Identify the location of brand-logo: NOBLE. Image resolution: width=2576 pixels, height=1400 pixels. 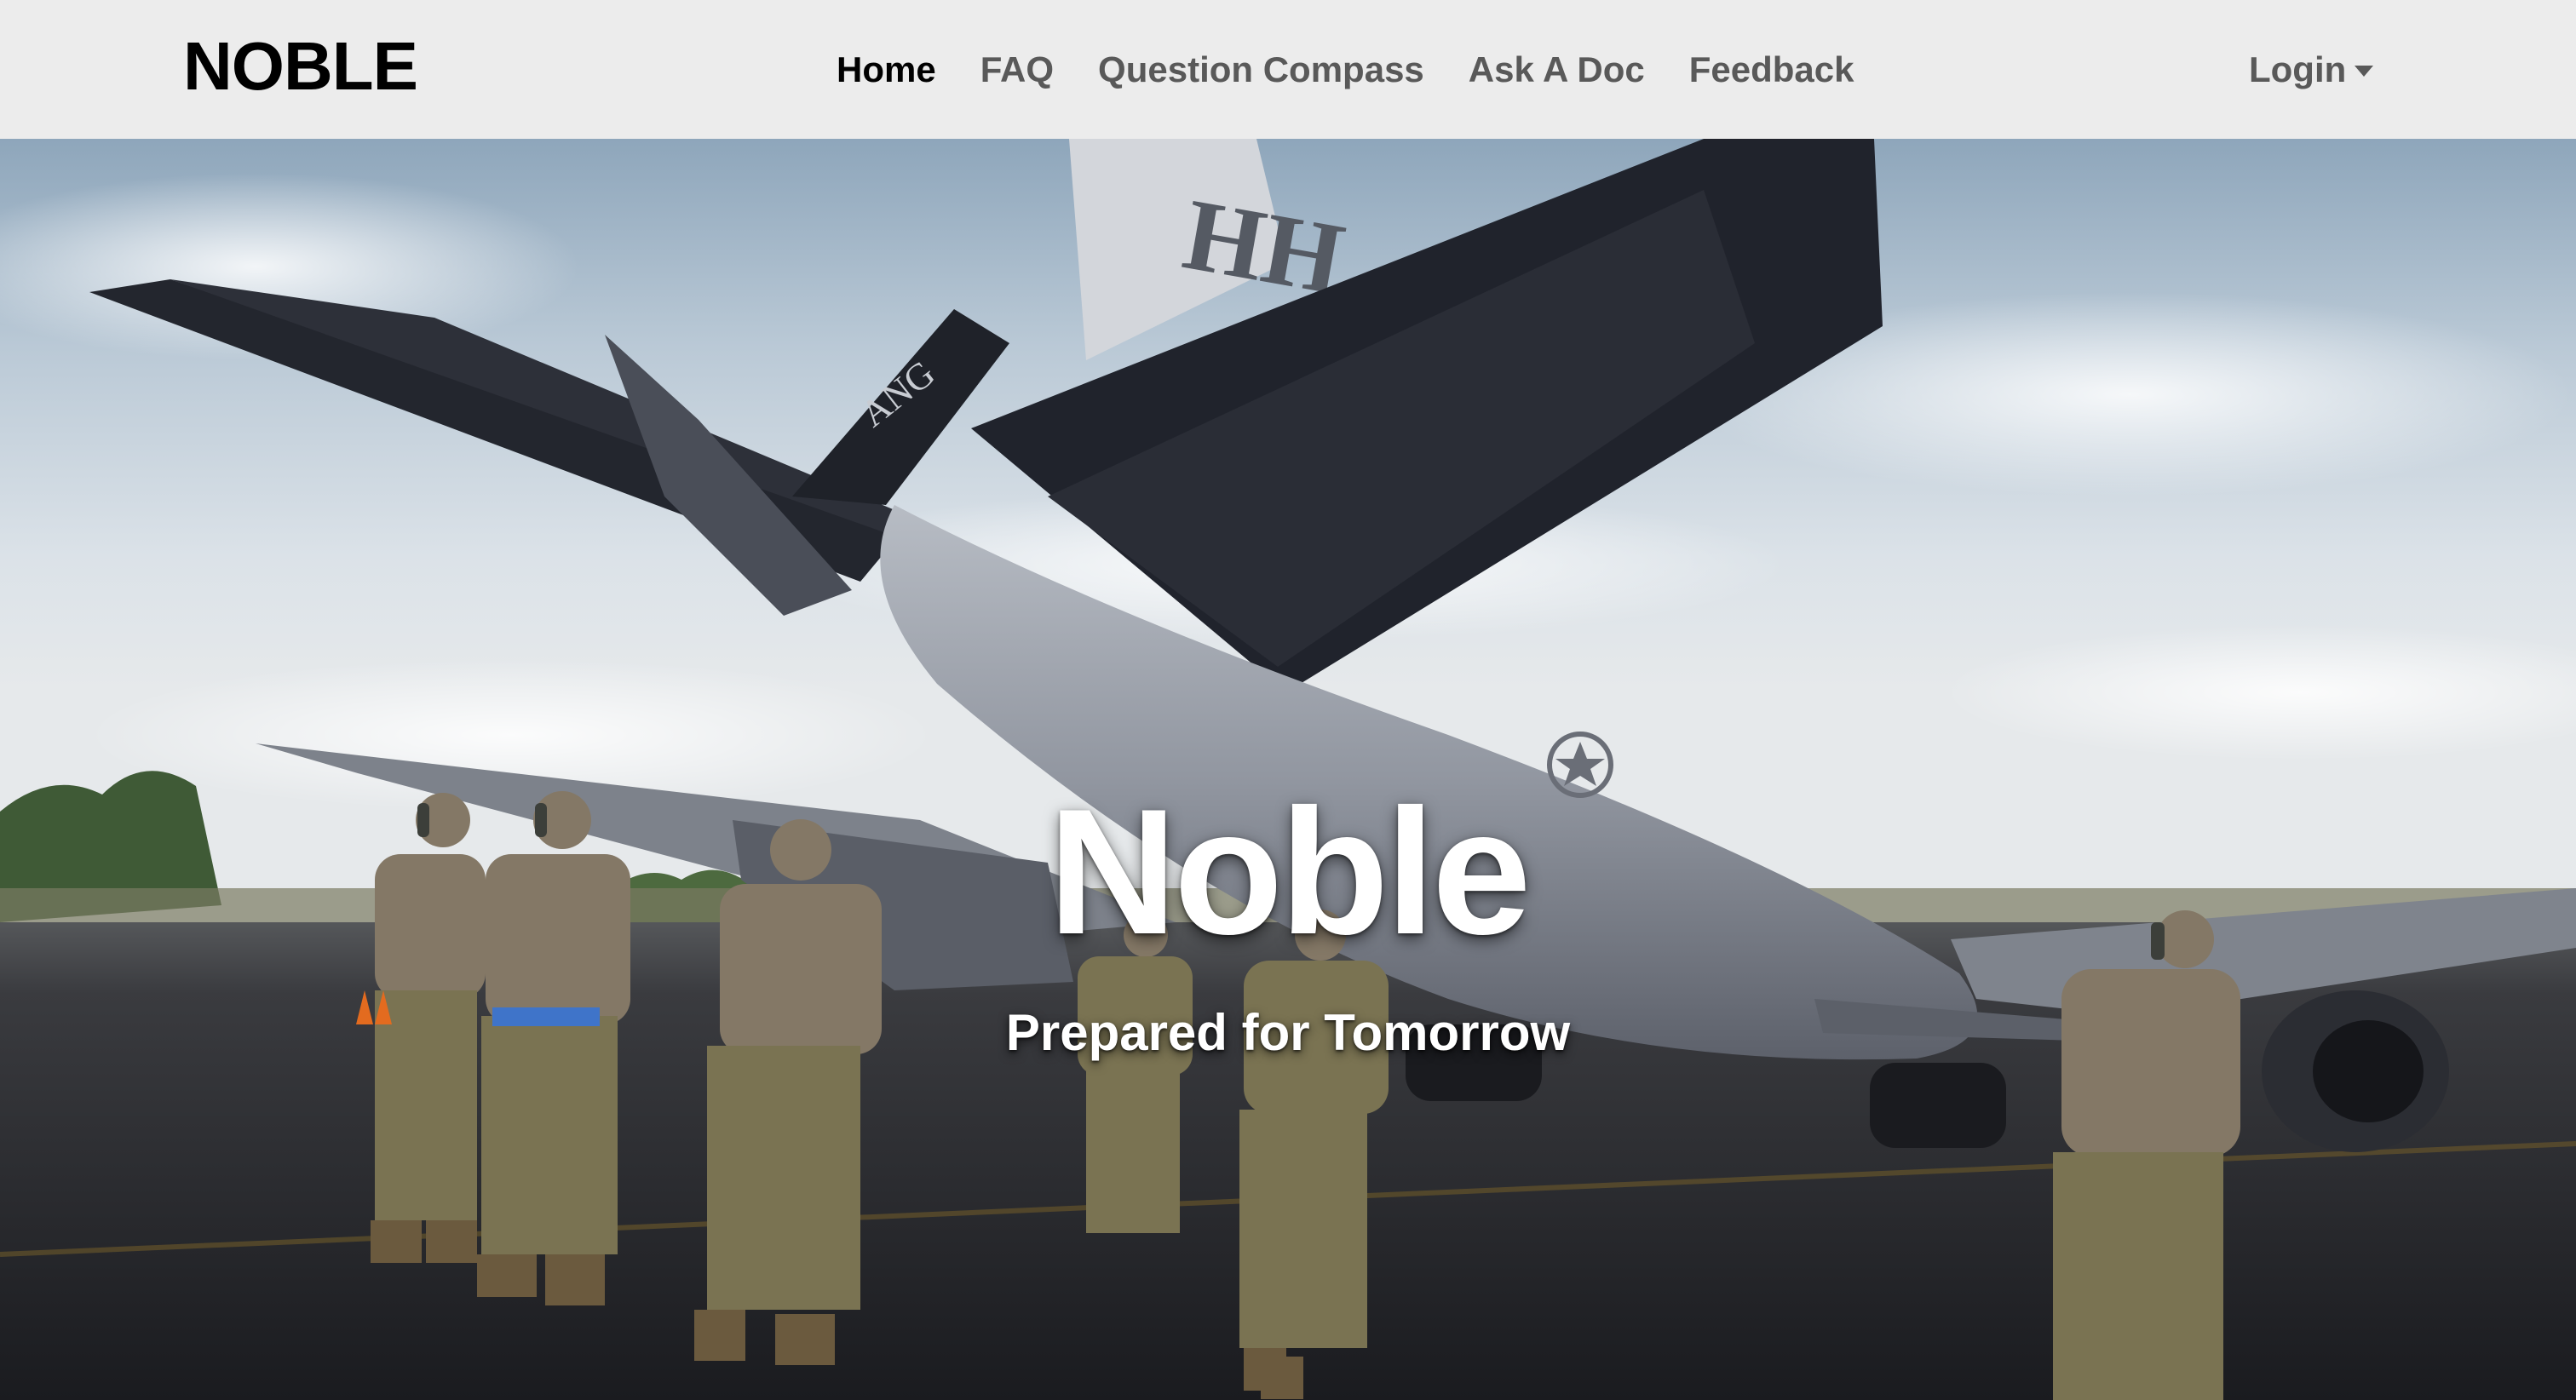
(301, 66).